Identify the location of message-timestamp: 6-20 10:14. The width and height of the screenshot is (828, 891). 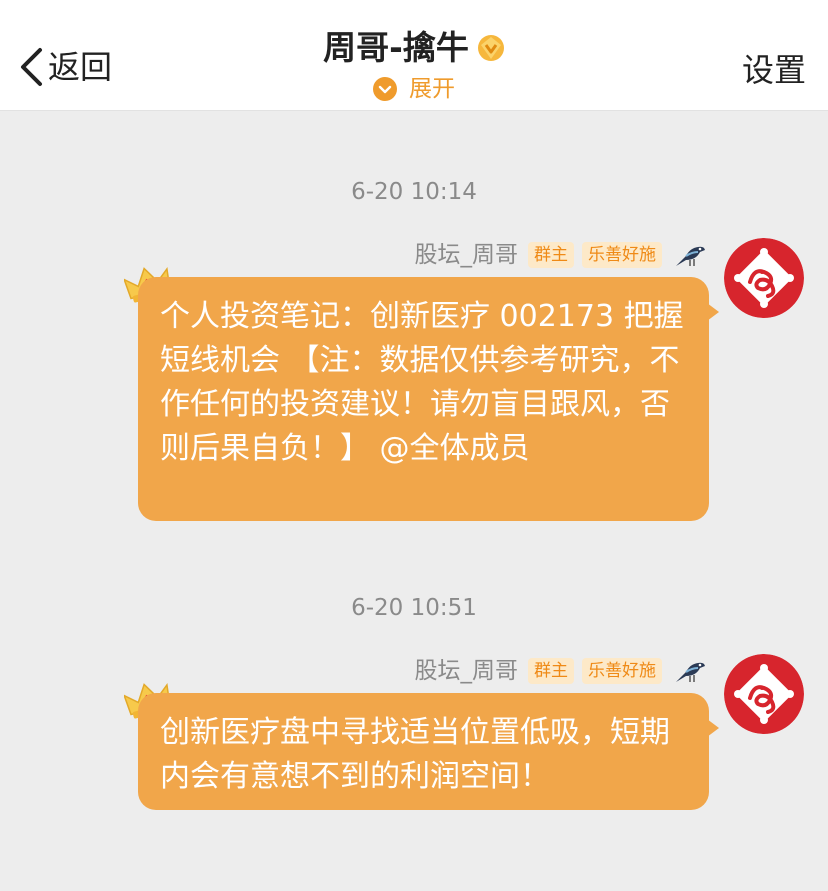
(414, 192).